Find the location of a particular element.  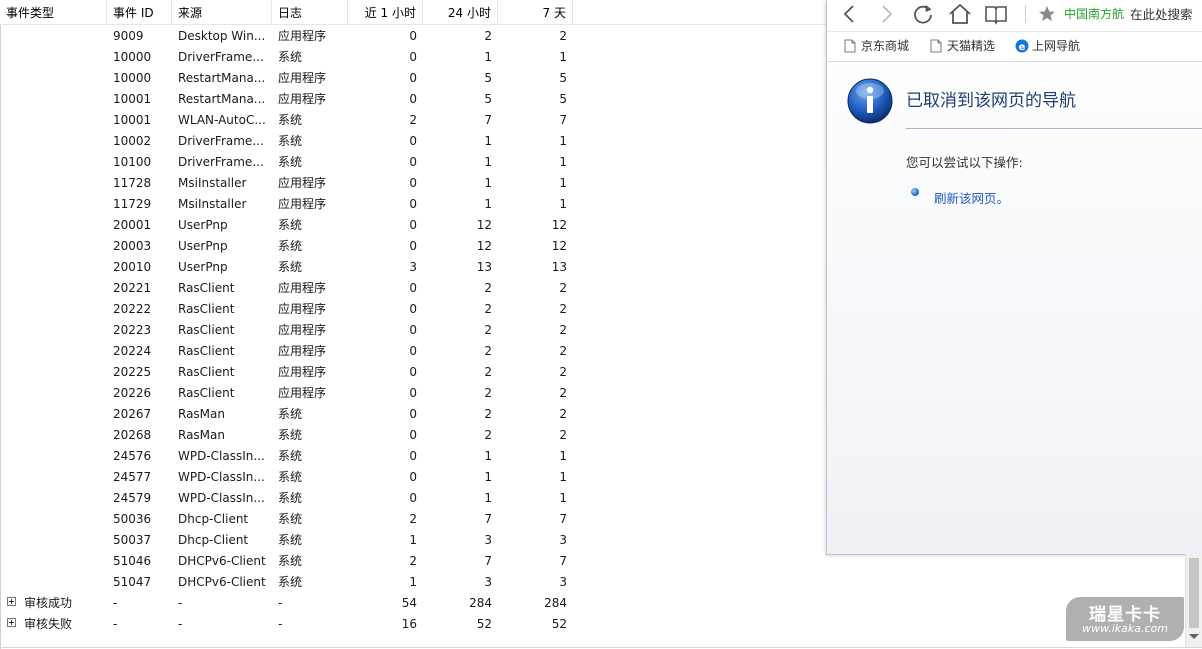

star-icon is located at coordinates (1047, 14).